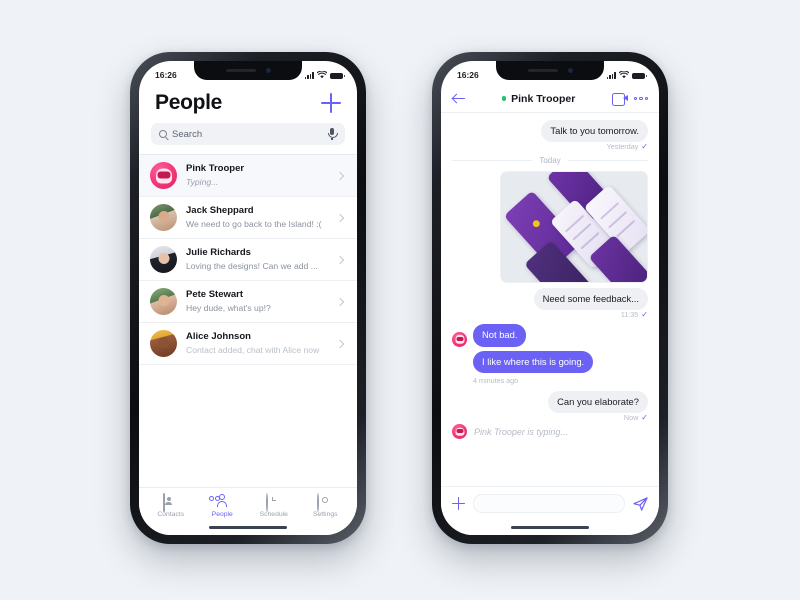 The width and height of the screenshot is (800, 600). I want to click on list-item: Pete Stewart Hey dude, what's up!?, so click(248, 302).